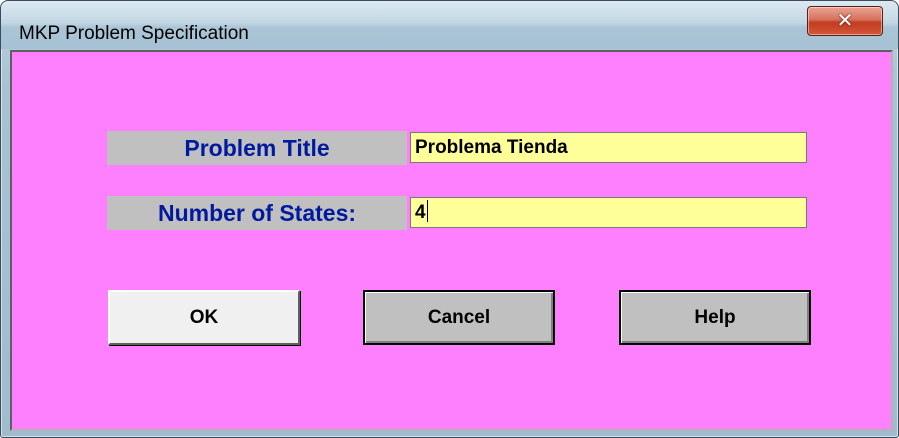 The width and height of the screenshot is (899, 438). I want to click on num-states-label: Number of States:, so click(257, 213).